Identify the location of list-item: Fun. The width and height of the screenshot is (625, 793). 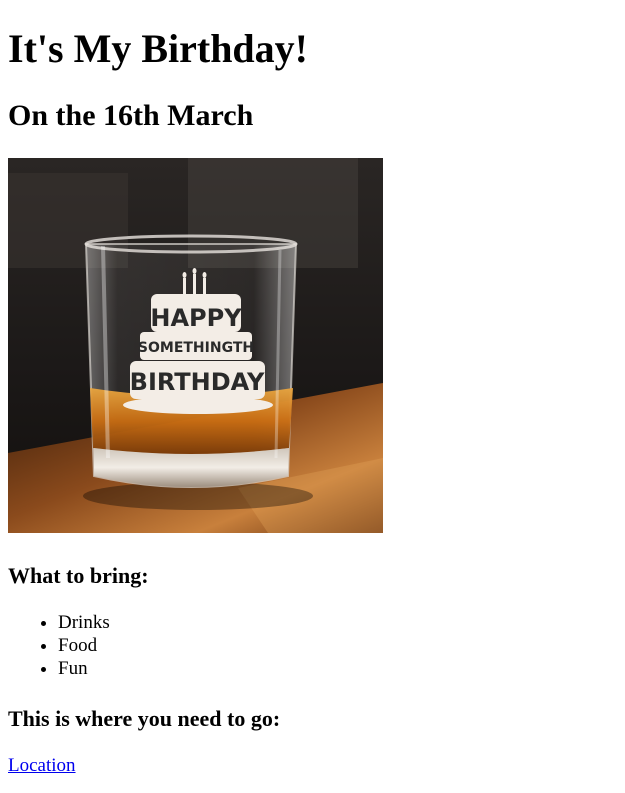
(84, 668).